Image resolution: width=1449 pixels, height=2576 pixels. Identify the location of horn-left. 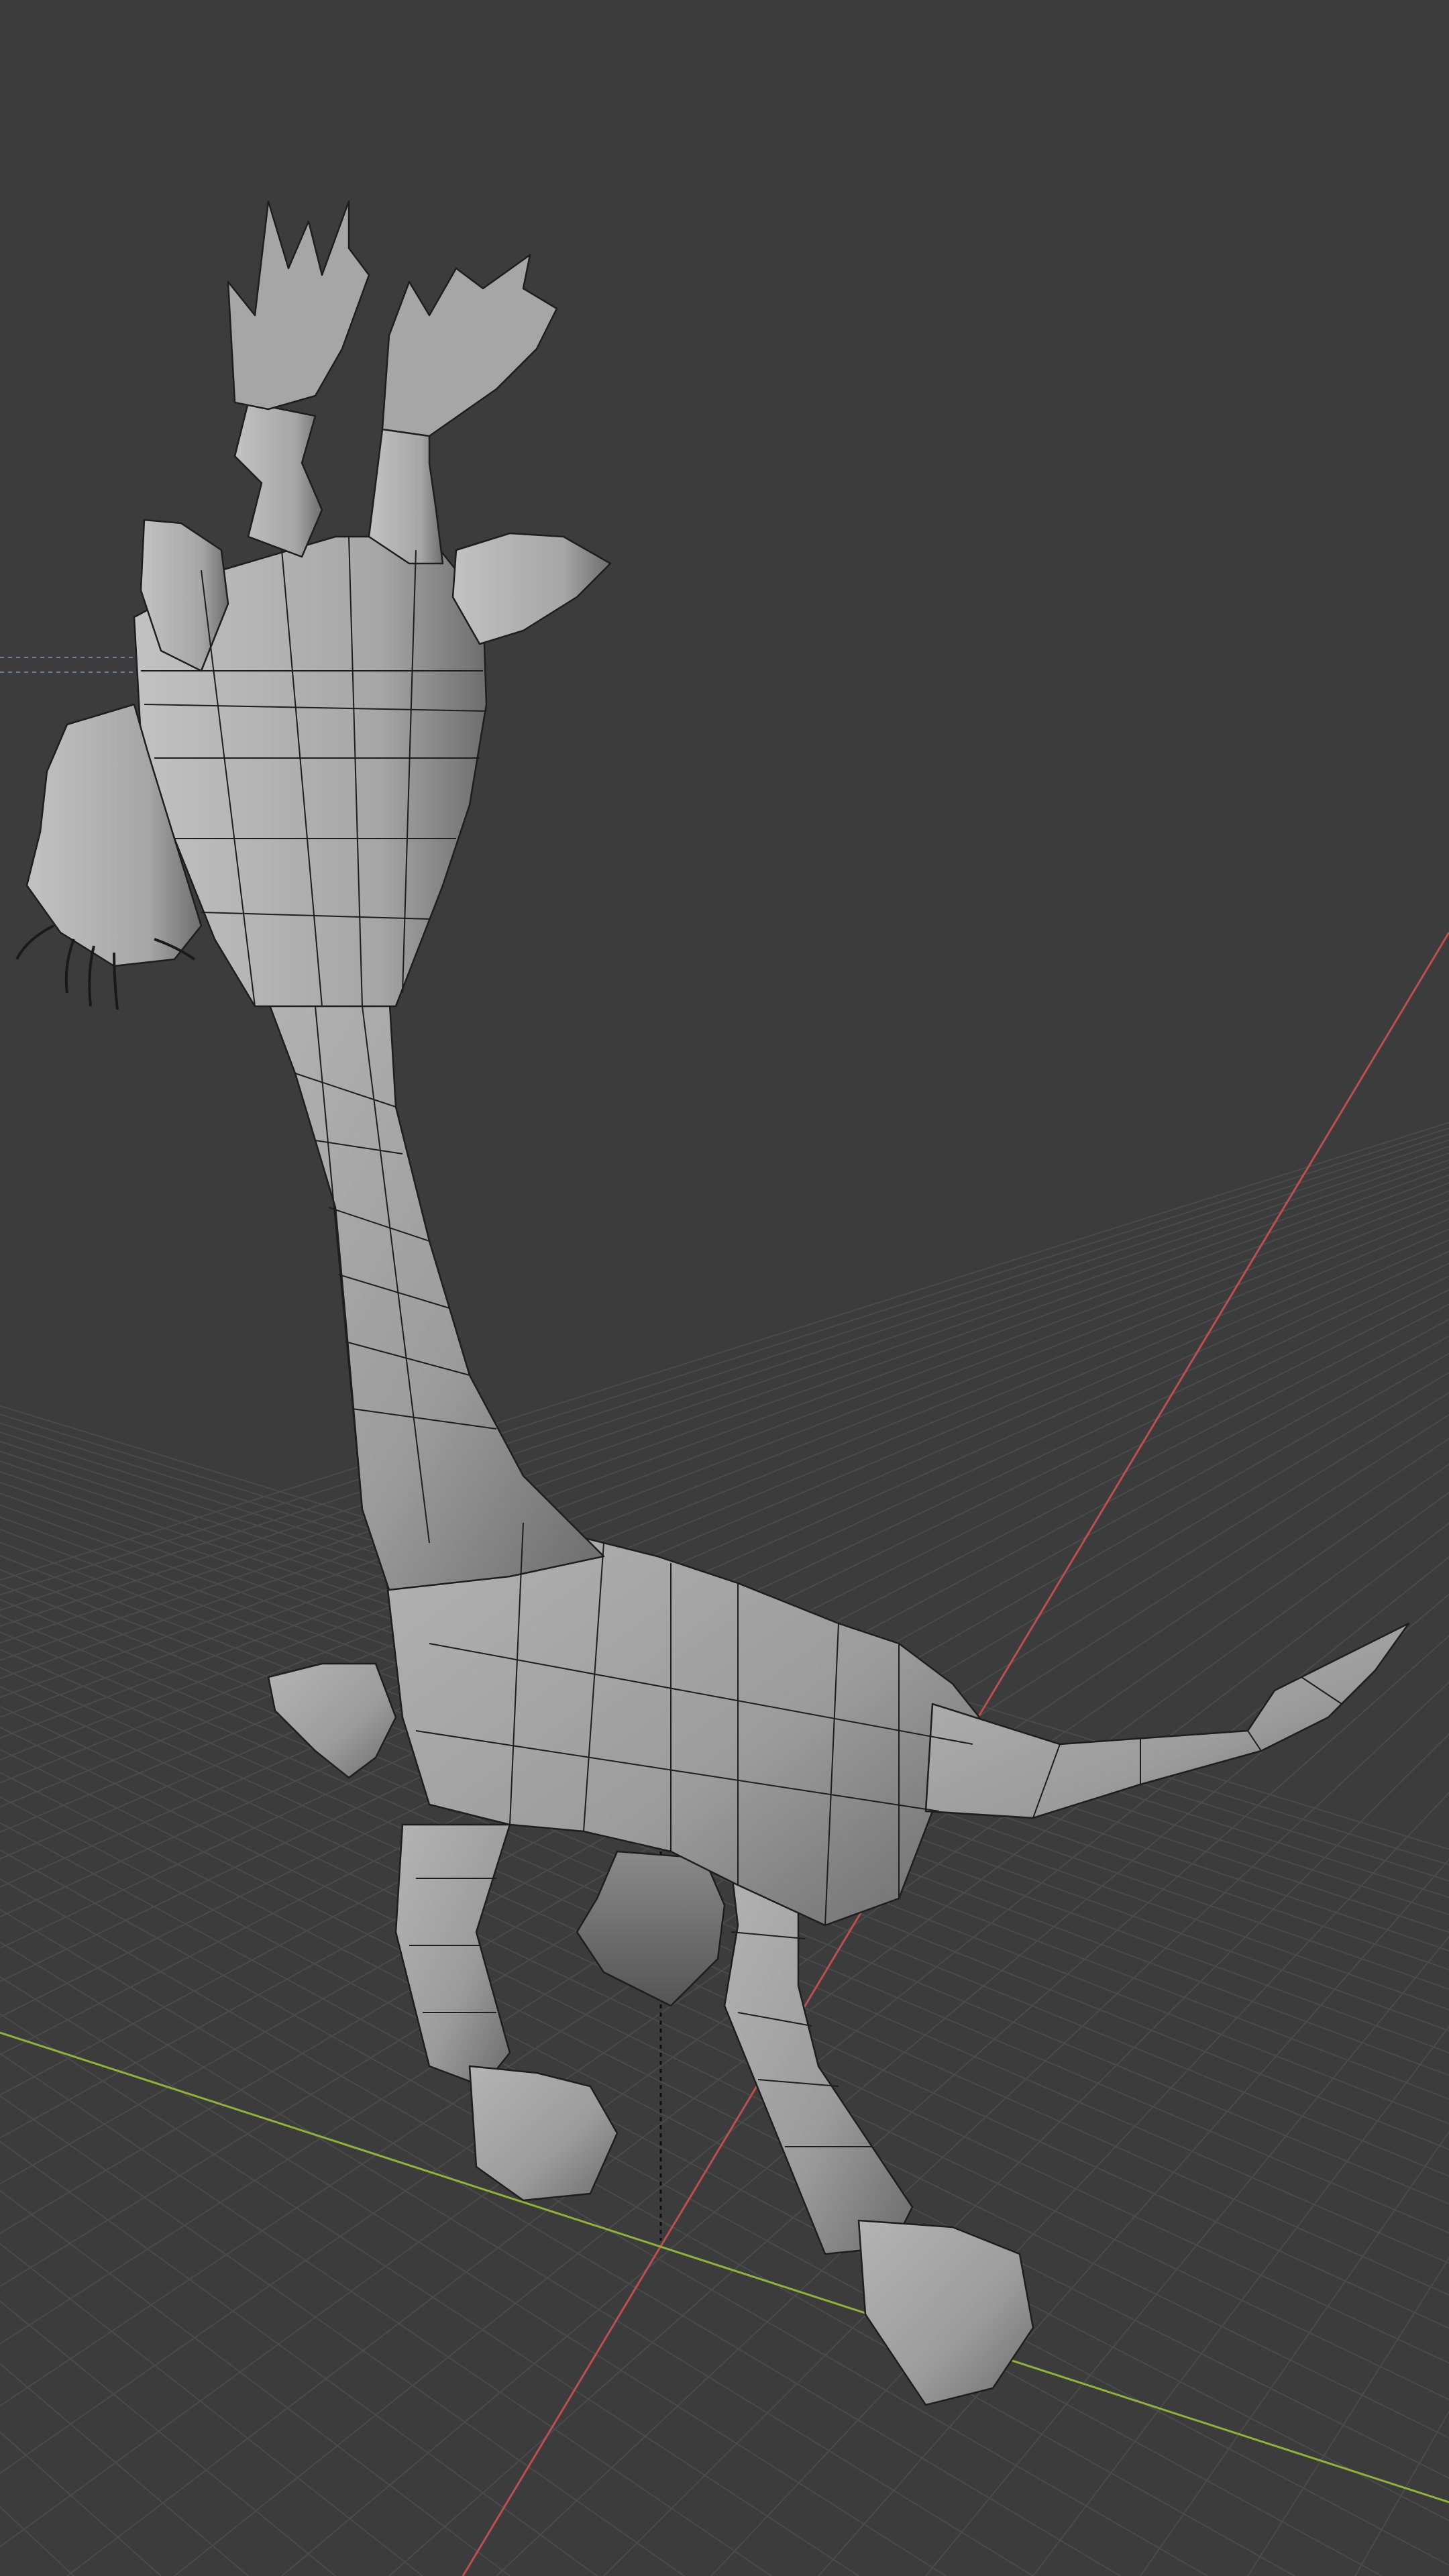
(278, 479).